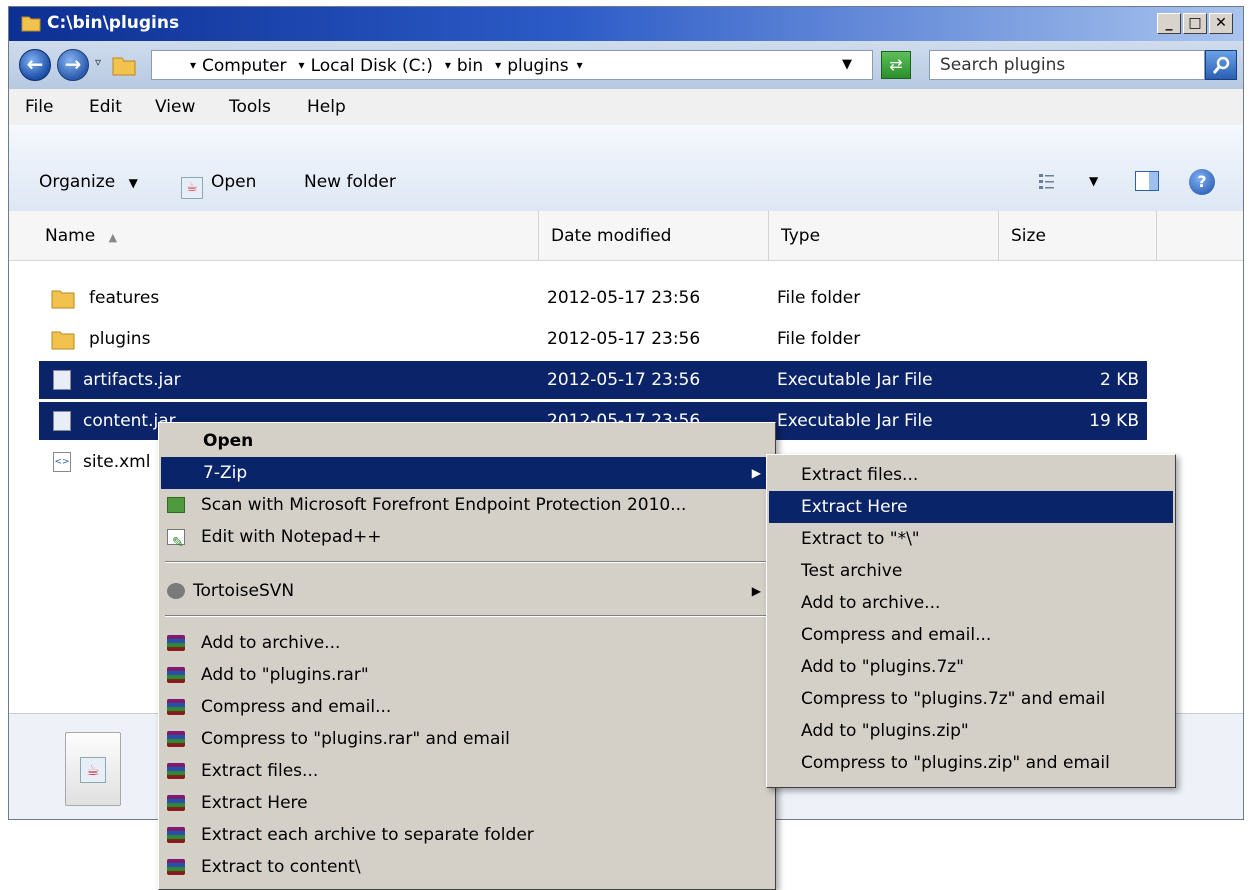  I want to click on menu-item-rar-extract-here: Extract Here, so click(467, 803).